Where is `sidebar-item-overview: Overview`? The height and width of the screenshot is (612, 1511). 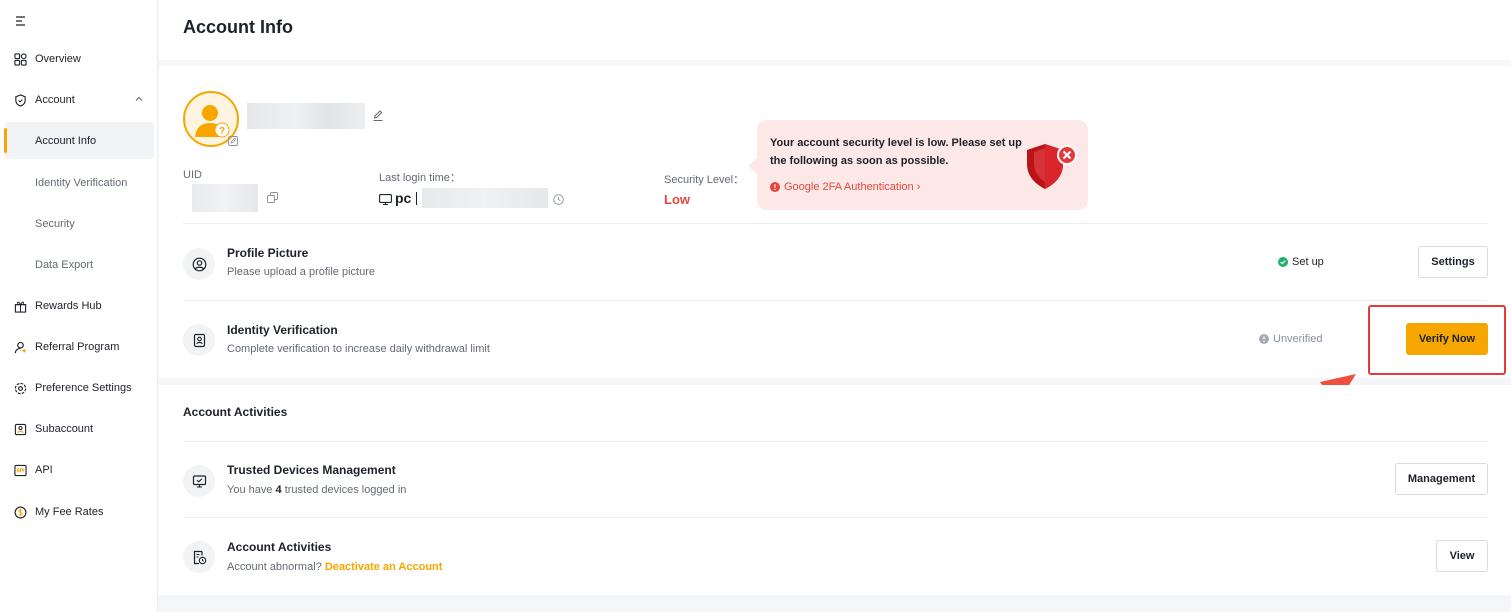 sidebar-item-overview: Overview is located at coordinates (79, 59).